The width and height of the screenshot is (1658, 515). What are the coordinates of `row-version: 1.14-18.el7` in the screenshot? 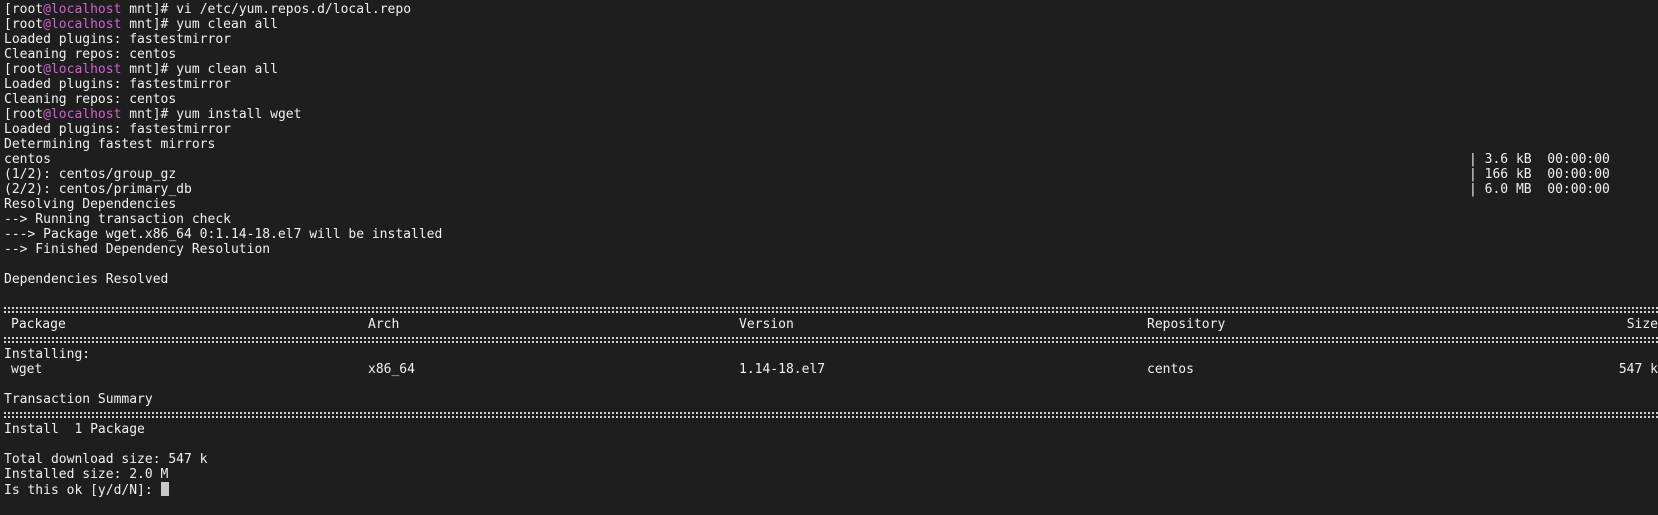 It's located at (782, 369).